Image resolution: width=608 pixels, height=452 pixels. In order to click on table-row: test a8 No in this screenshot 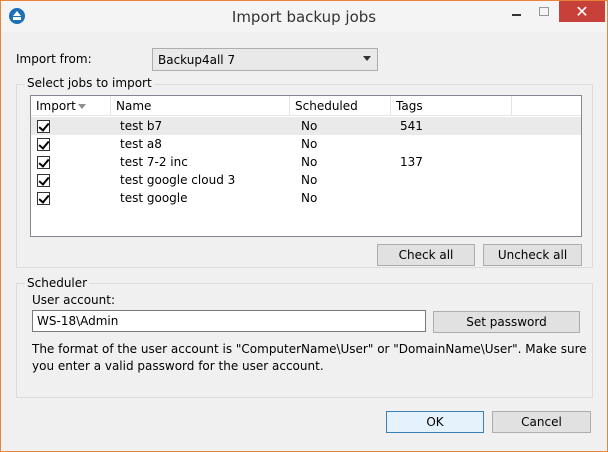, I will do `click(306, 144)`.